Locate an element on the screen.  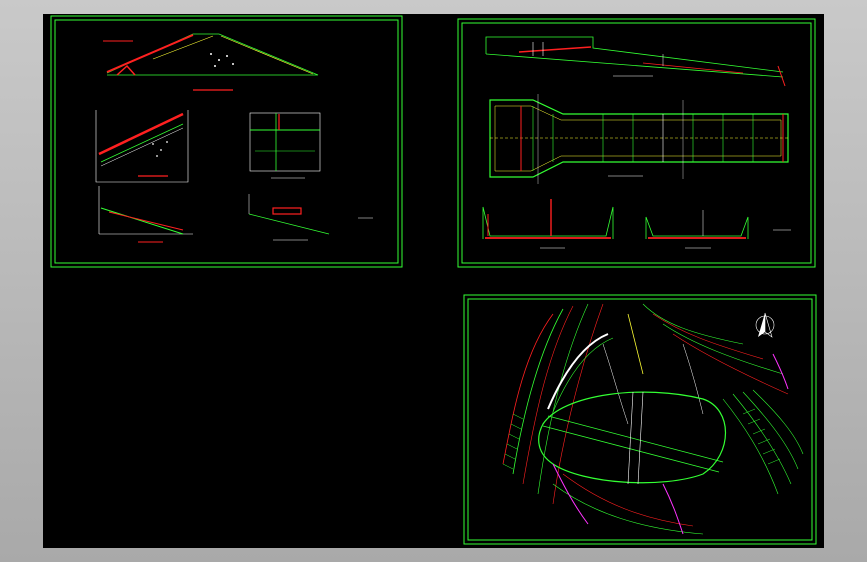
spillway-plan is located at coordinates (639, 139).